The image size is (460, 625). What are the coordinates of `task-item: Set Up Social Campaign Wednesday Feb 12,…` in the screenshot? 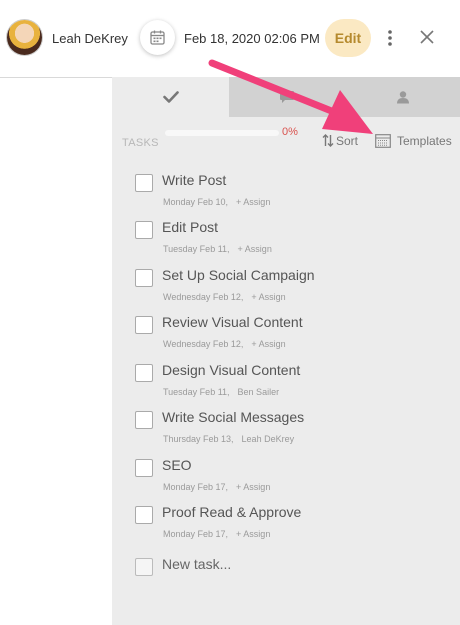 It's located at (295, 290).